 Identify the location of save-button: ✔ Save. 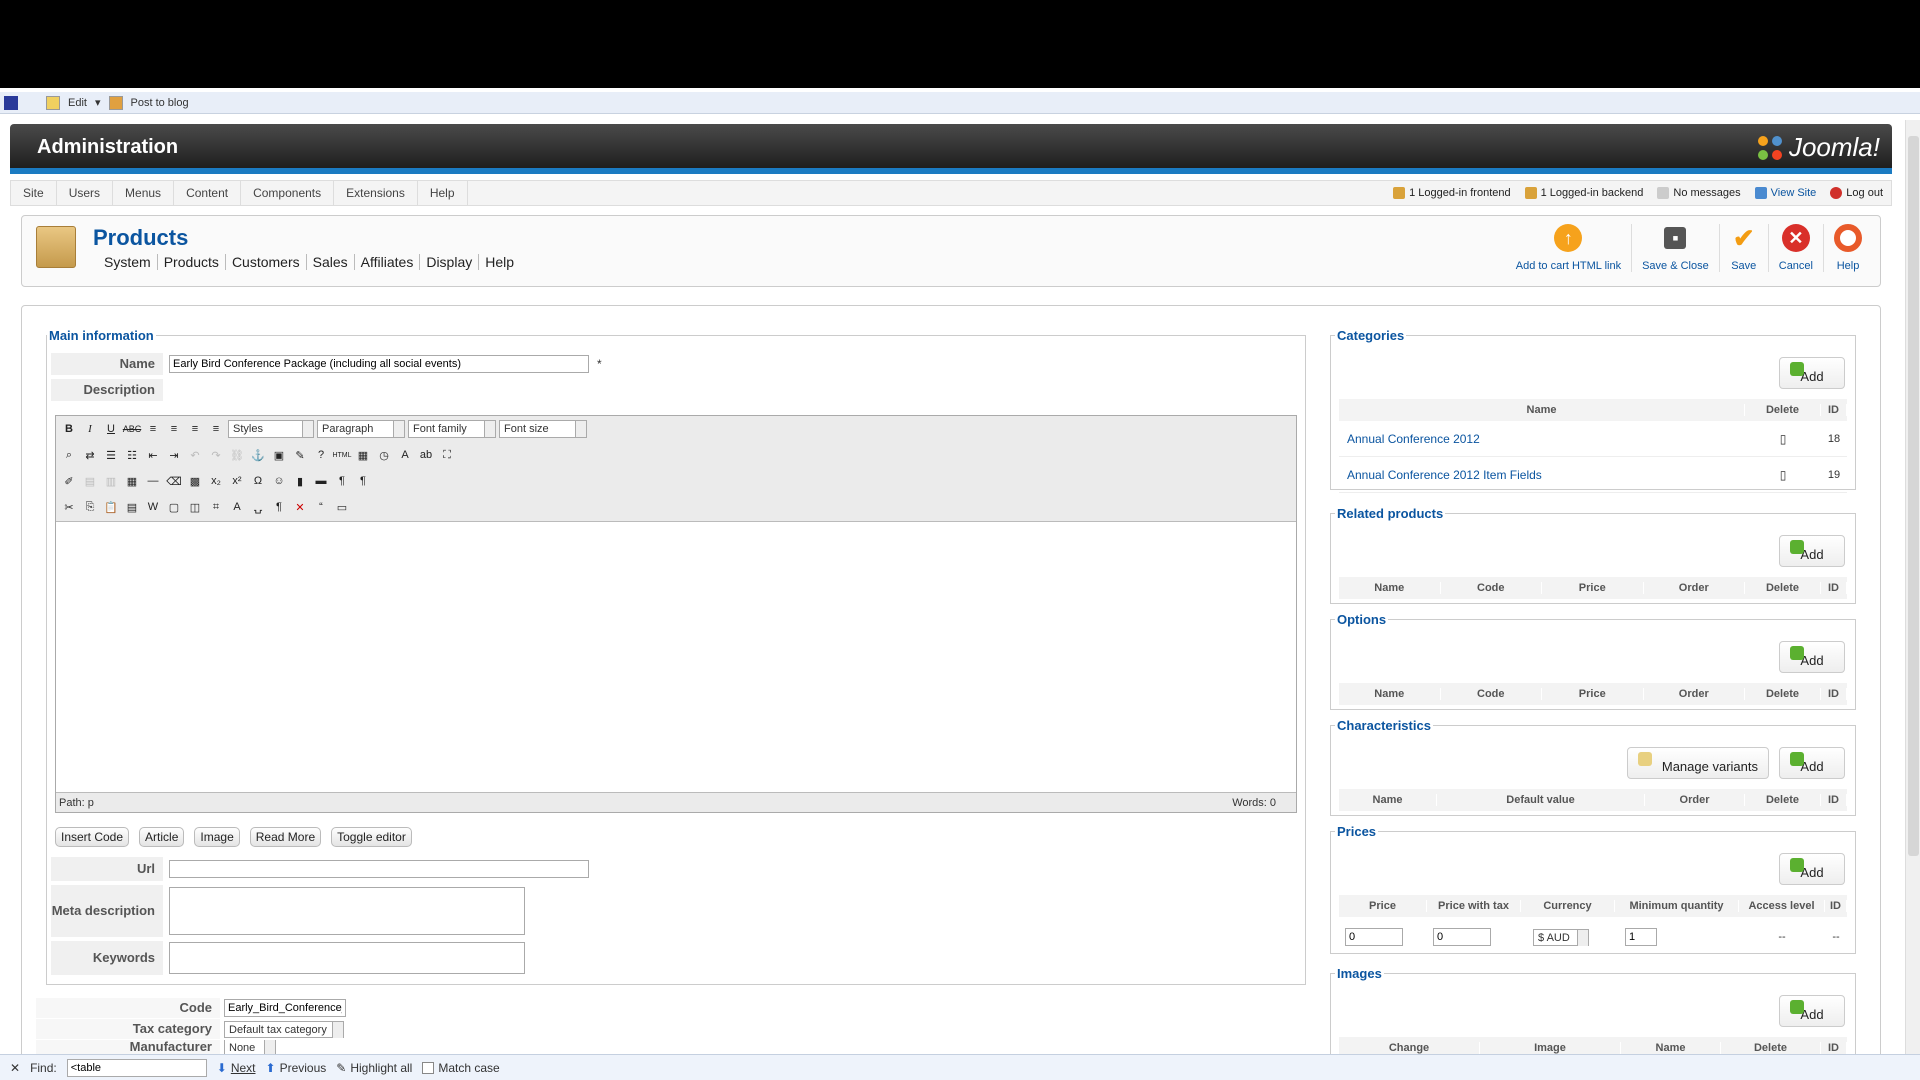
(1744, 247).